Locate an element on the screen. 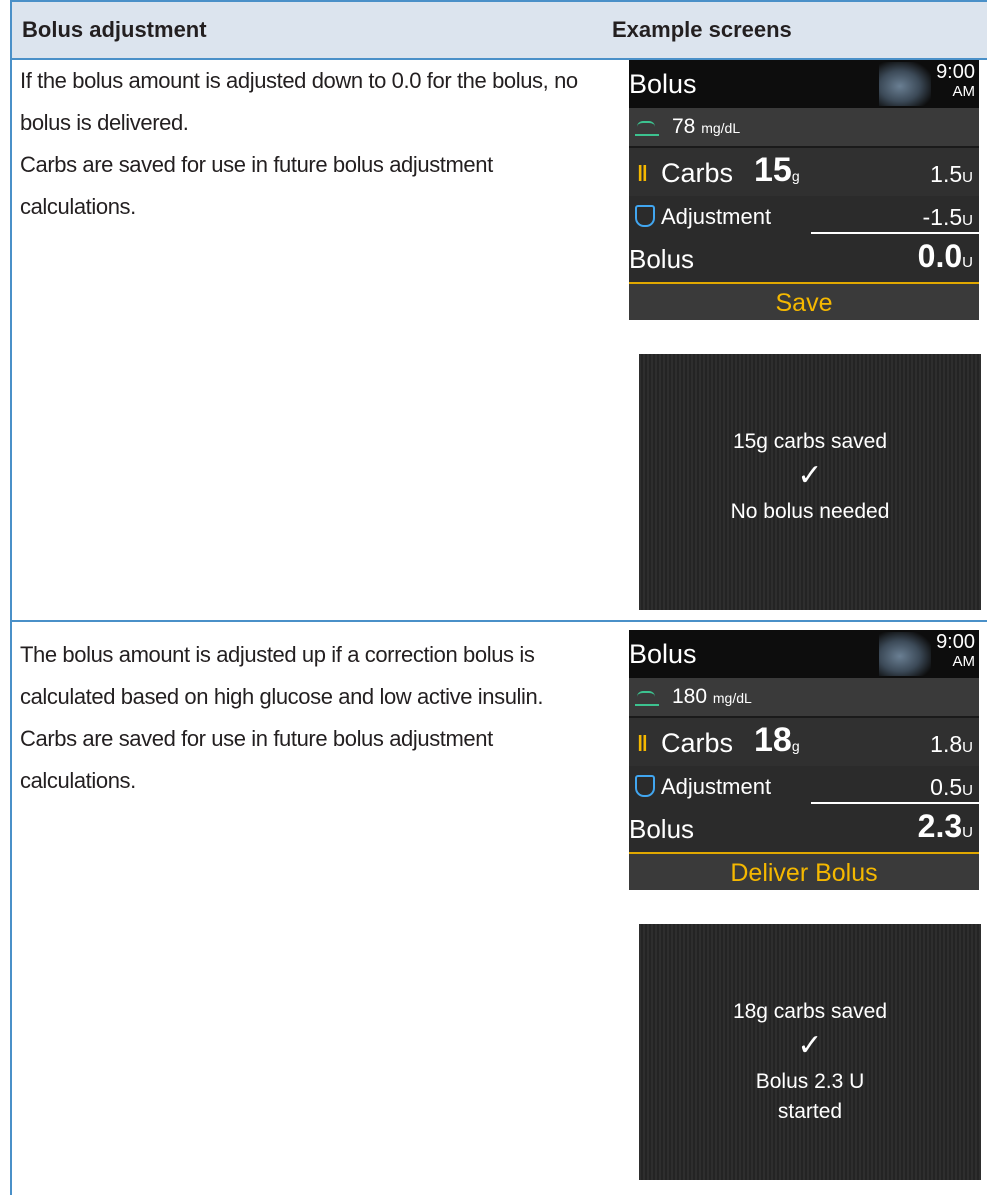  column-header-bolus-adjustment: Bolus adjustment is located at coordinates (114, 29).